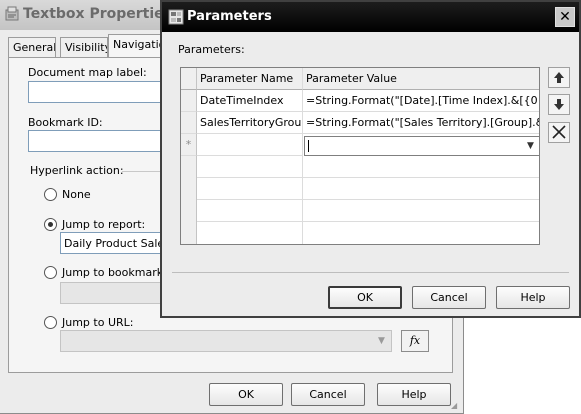 The width and height of the screenshot is (581, 414). I want to click on close-button: ✕, so click(565, 17).